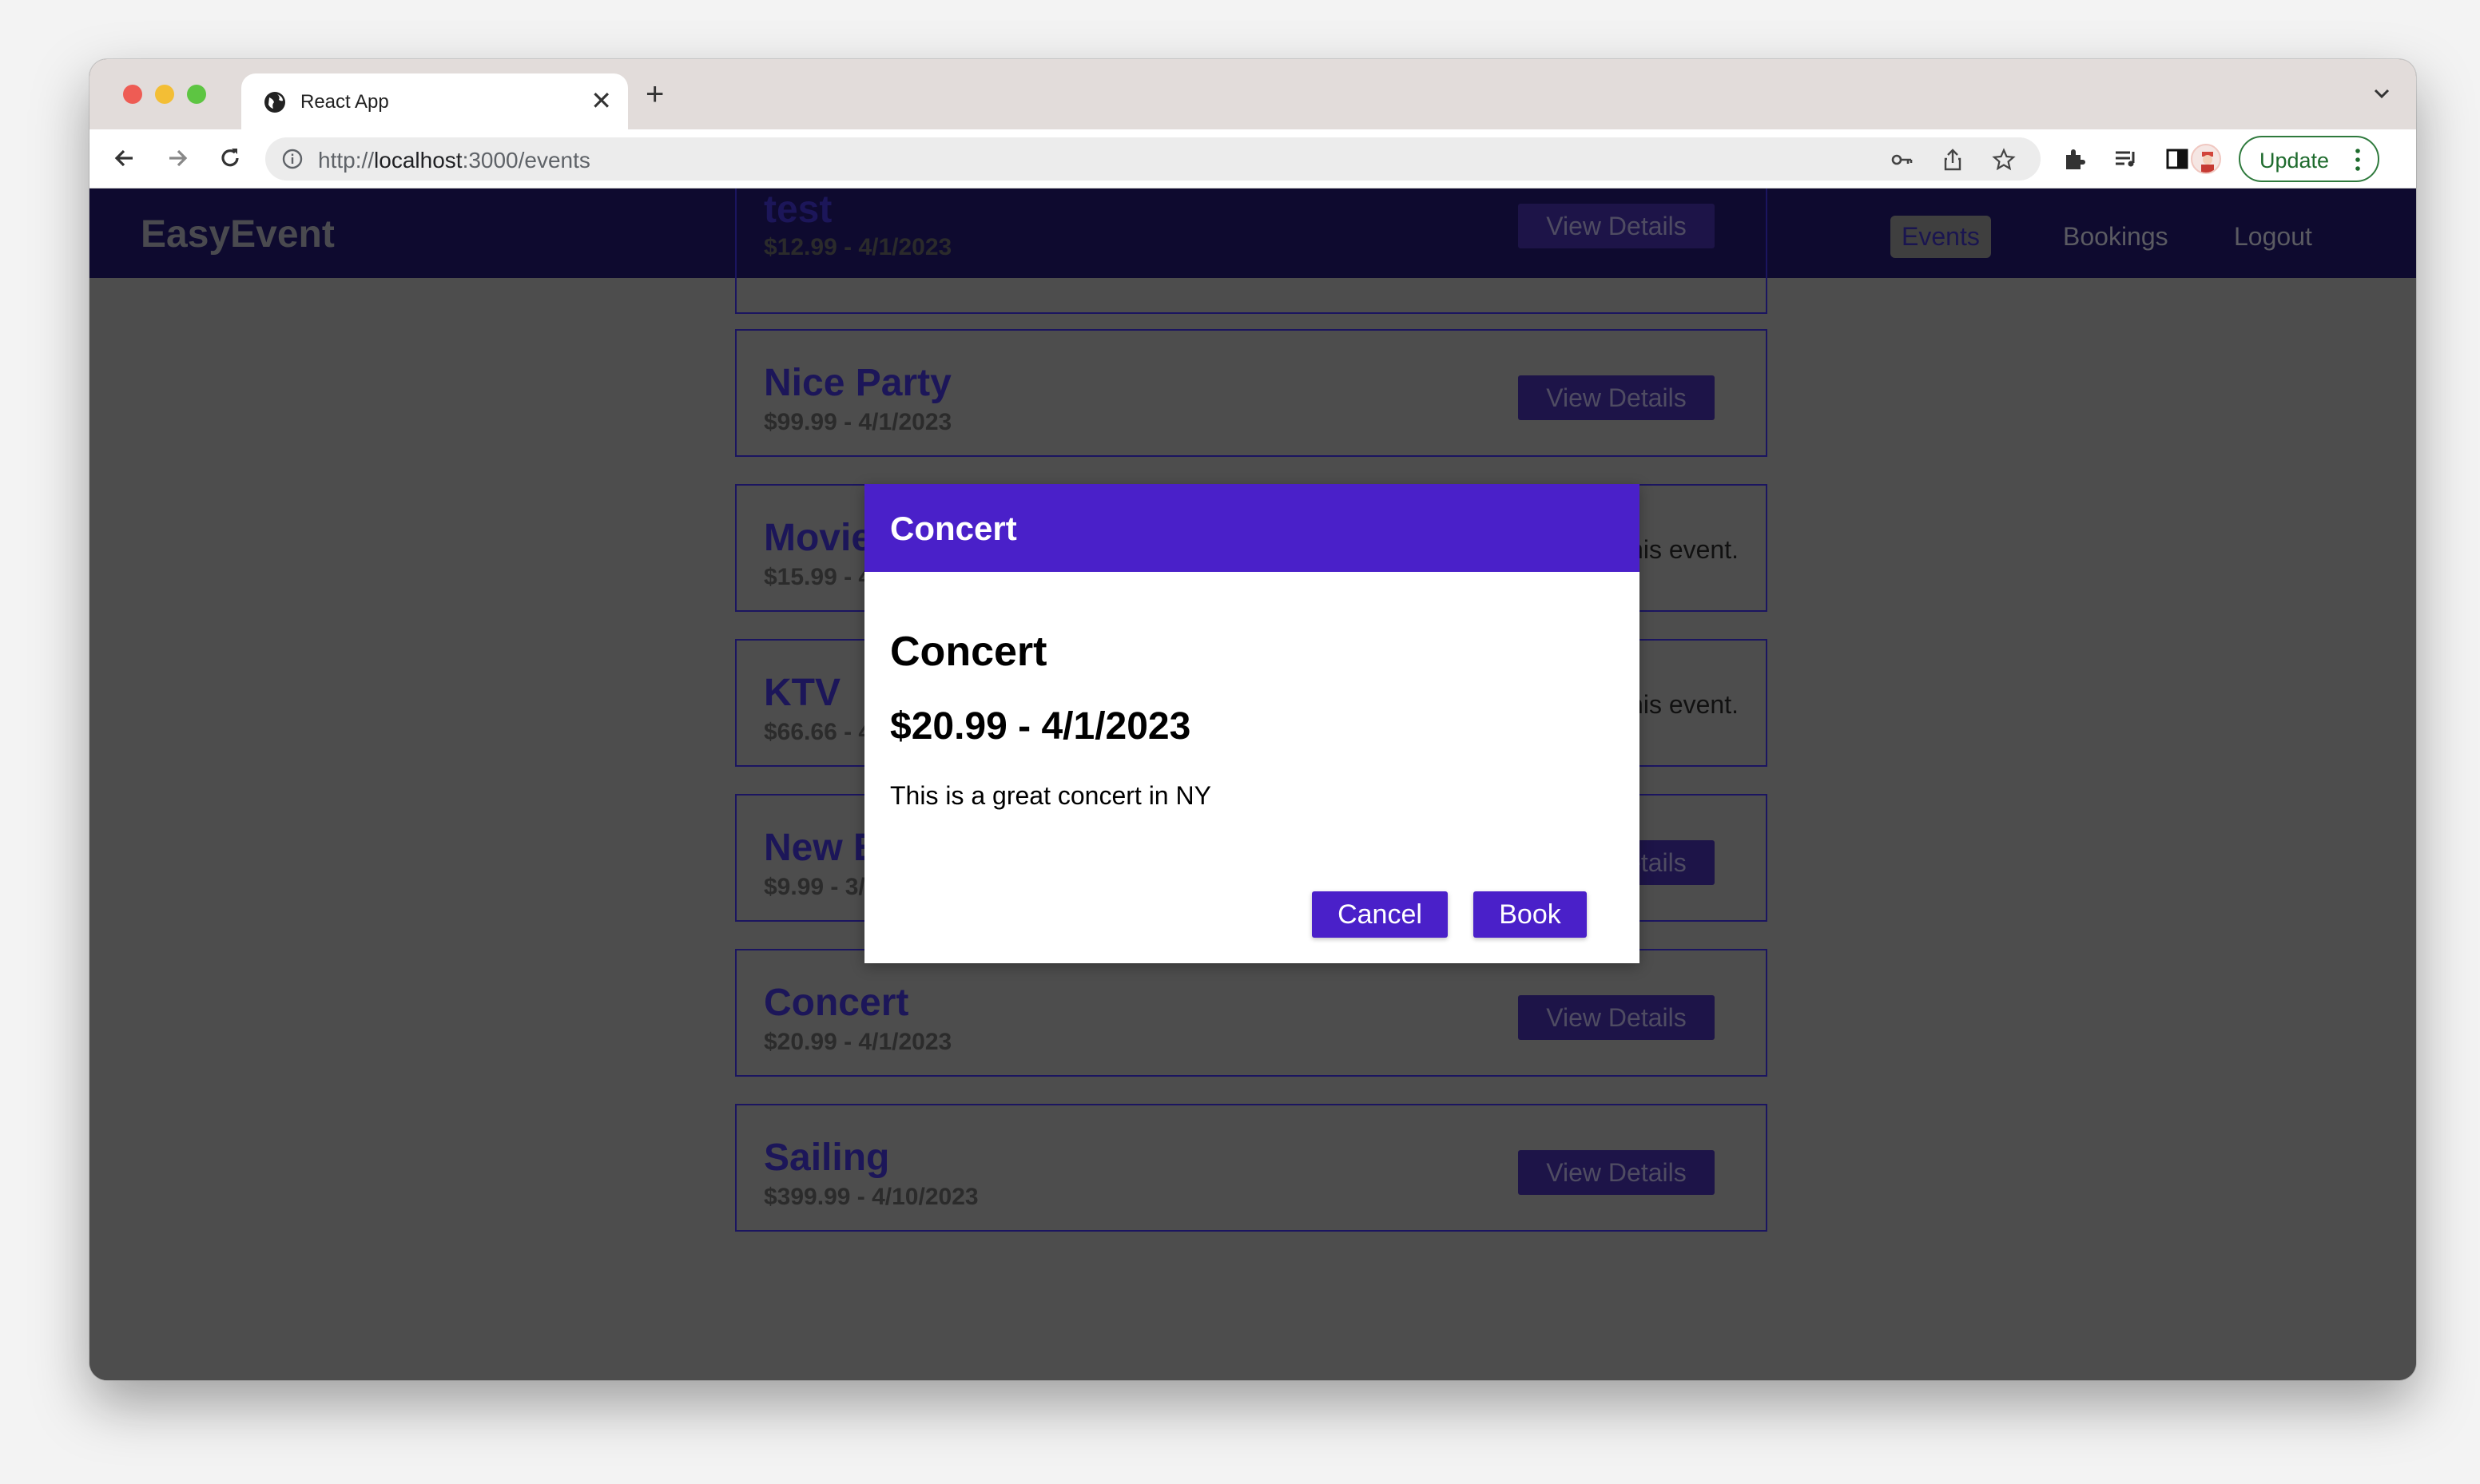 This screenshot has width=2480, height=1484. What do you see at coordinates (132, 94) in the screenshot?
I see `close-window-button` at bounding box center [132, 94].